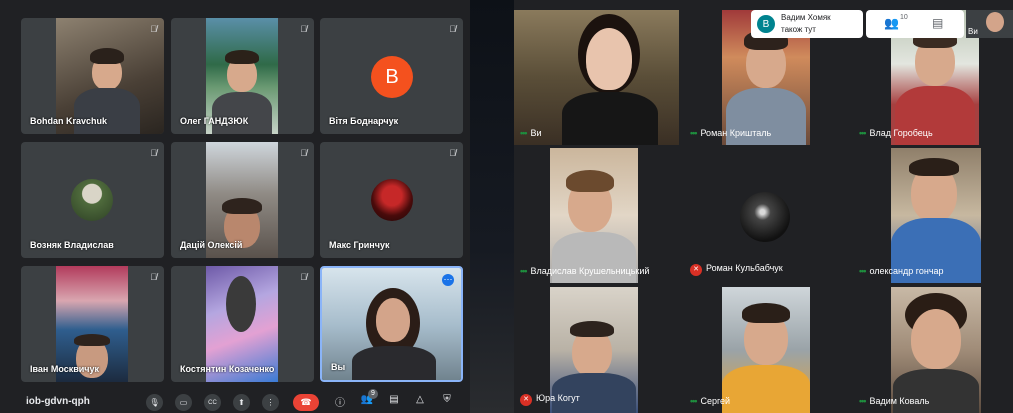  What do you see at coordinates (904, 17) in the screenshot?
I see `people-count: 10` at bounding box center [904, 17].